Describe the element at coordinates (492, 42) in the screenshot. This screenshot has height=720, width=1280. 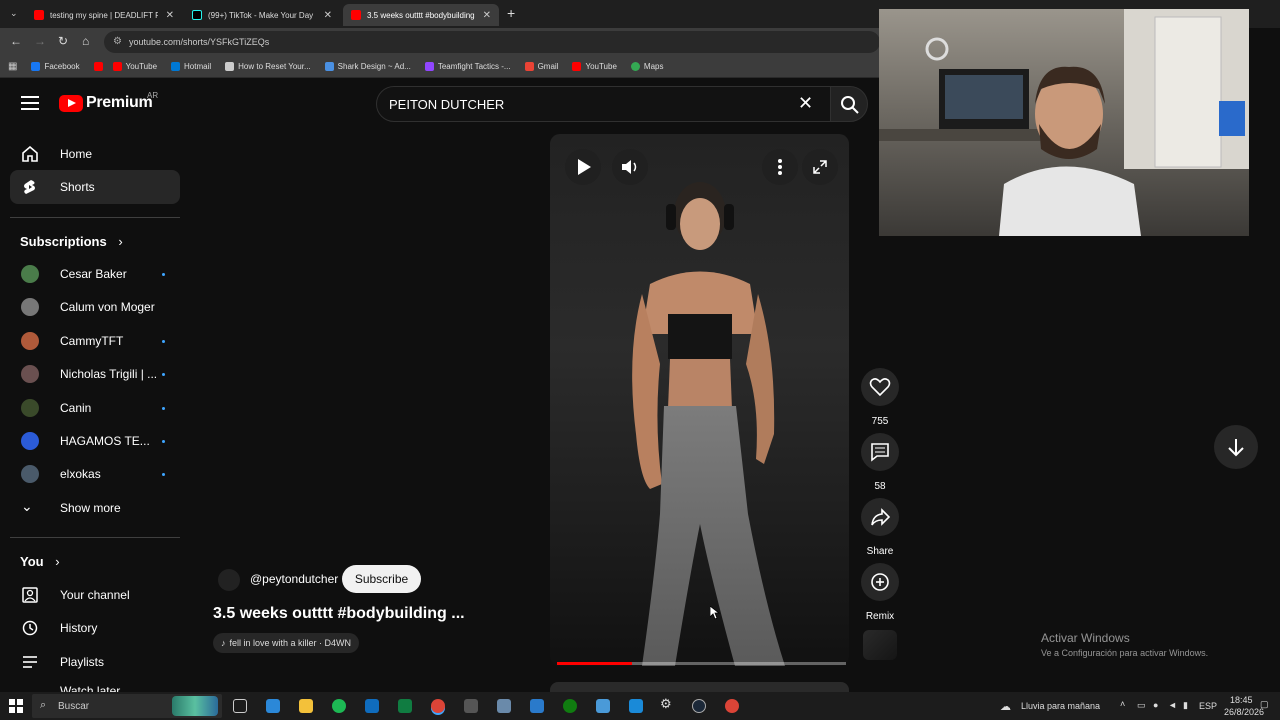
I see `address-bar: ⚙ youtube.com/shorts/YSFkGTiZEQs` at that location.